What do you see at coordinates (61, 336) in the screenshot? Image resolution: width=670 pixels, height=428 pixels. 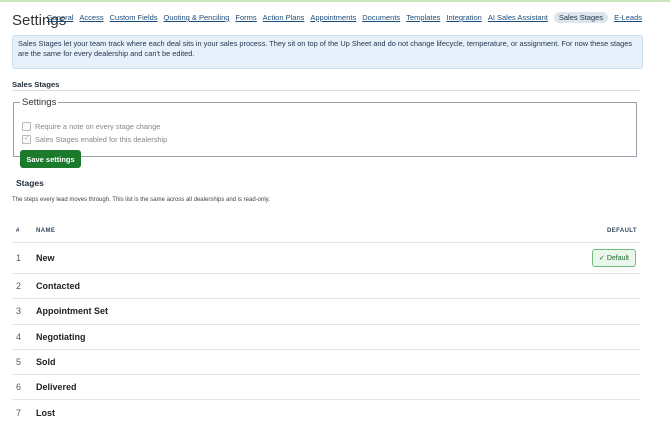 I see `stage-name: Negotiating` at bounding box center [61, 336].